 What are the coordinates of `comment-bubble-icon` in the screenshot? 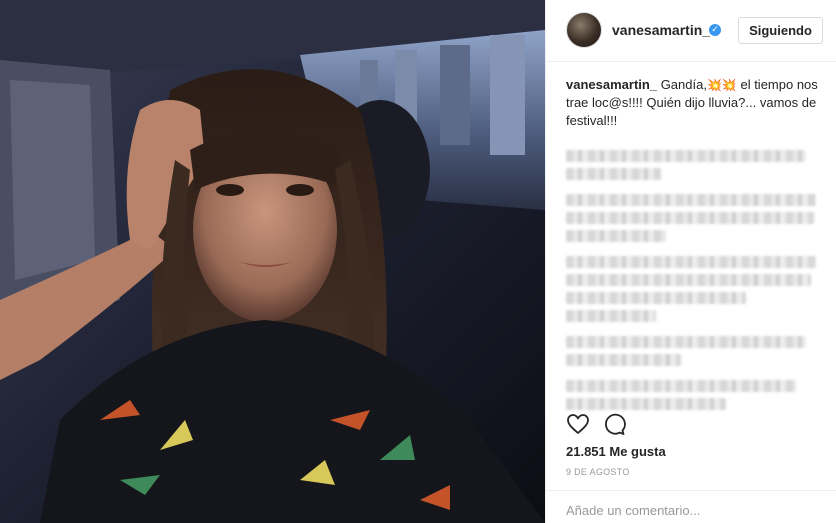 It's located at (614, 424).